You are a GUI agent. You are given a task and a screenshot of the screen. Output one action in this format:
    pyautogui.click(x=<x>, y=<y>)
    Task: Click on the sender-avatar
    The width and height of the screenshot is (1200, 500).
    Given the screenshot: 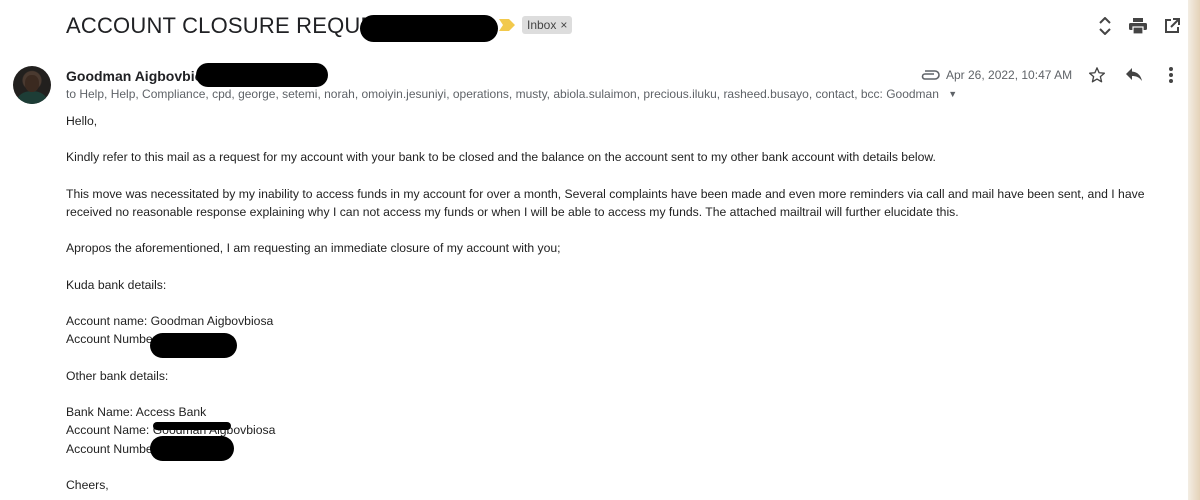 What is the action you would take?
    pyautogui.click(x=32, y=85)
    